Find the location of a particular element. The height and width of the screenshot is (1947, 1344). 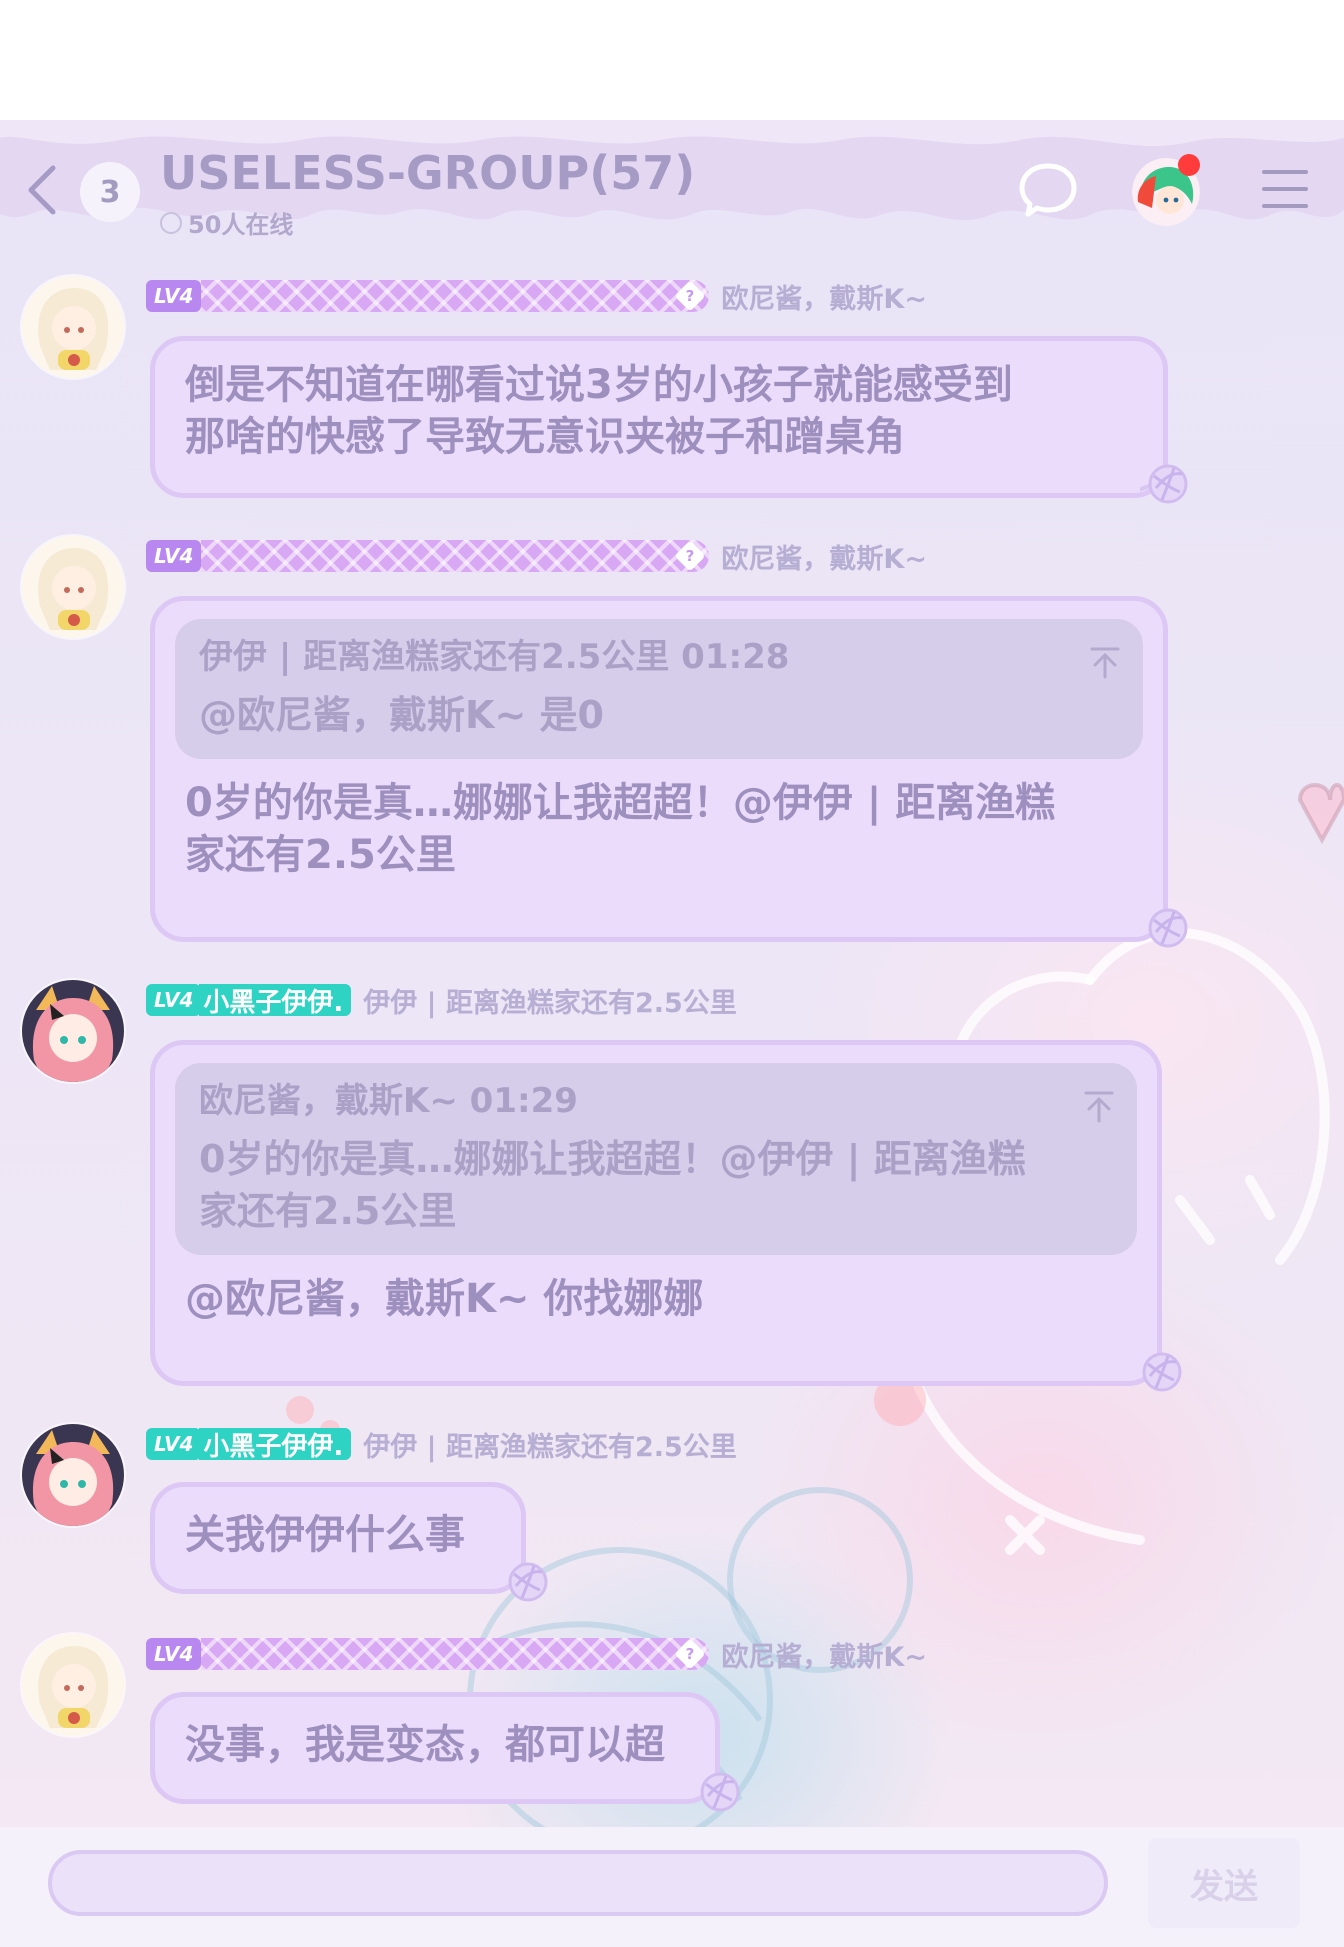

group-title: USELESS-GROUP(57) is located at coordinates (428, 173).